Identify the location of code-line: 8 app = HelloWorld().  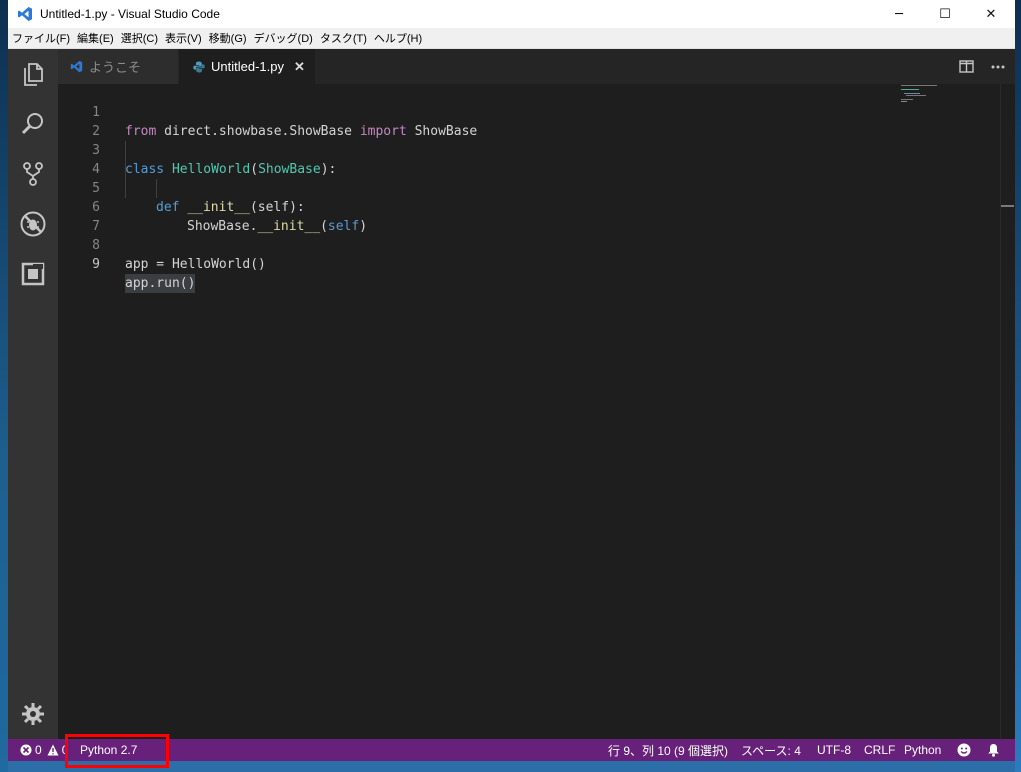
(528, 244).